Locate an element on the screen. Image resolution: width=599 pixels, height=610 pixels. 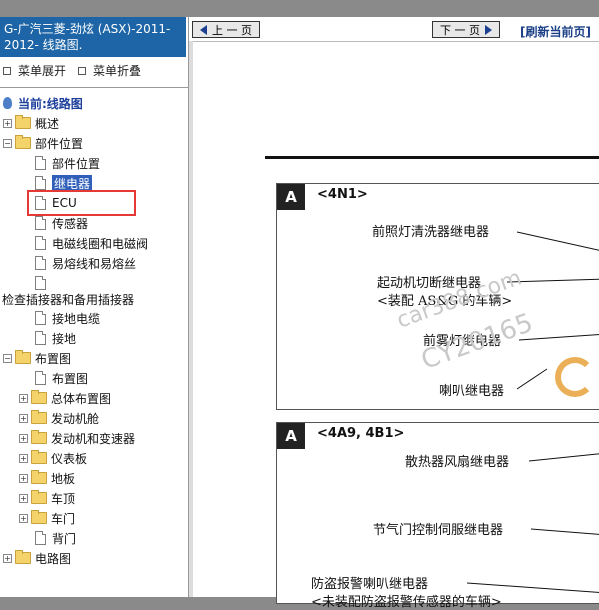
tree-item-check-connector: 检查插接器和备用插接器 is located at coordinates (68, 299).